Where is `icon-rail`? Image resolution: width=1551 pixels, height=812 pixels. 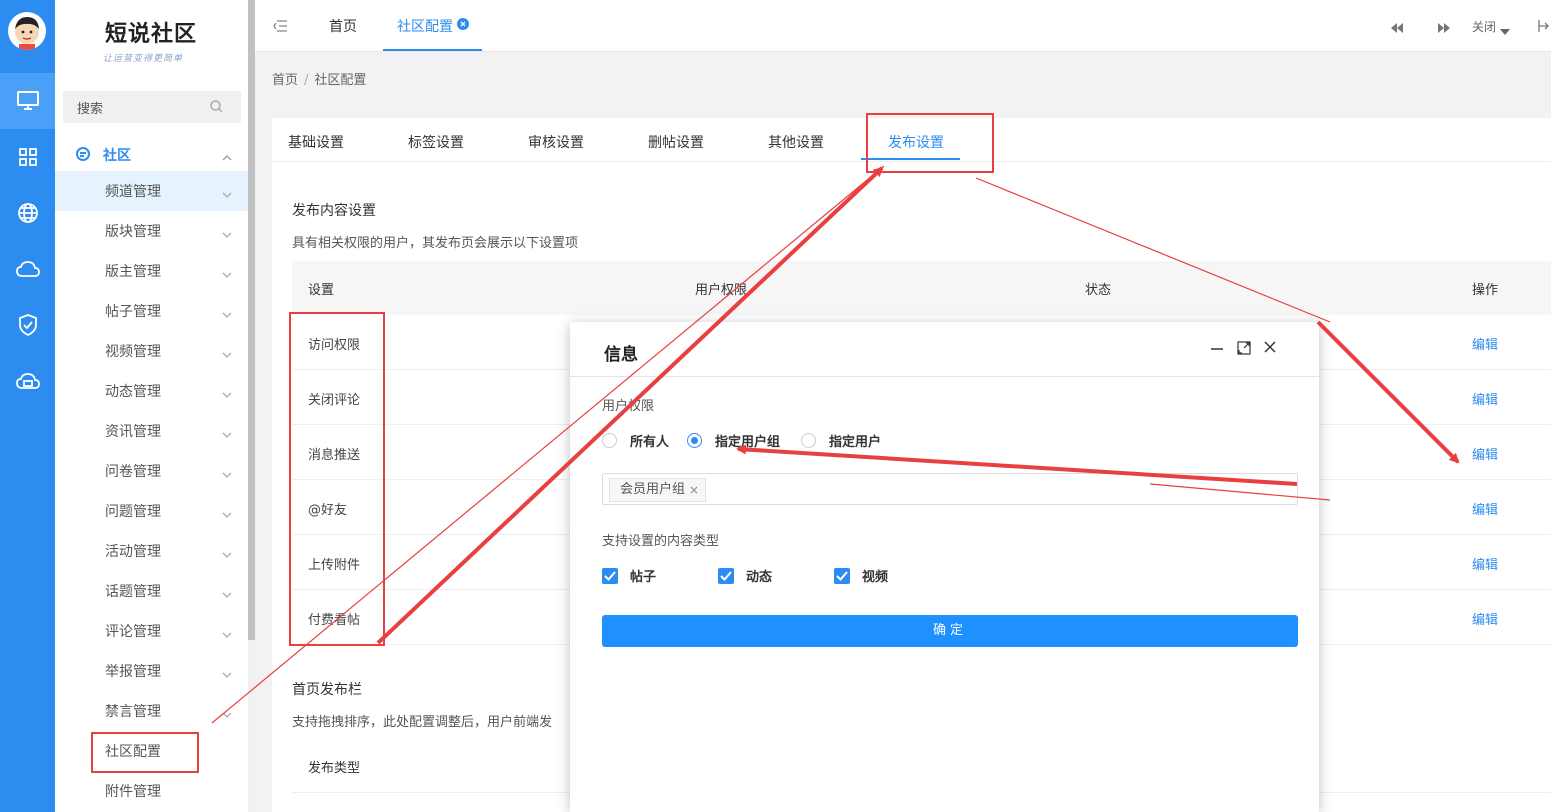
icon-rail is located at coordinates (27, 406).